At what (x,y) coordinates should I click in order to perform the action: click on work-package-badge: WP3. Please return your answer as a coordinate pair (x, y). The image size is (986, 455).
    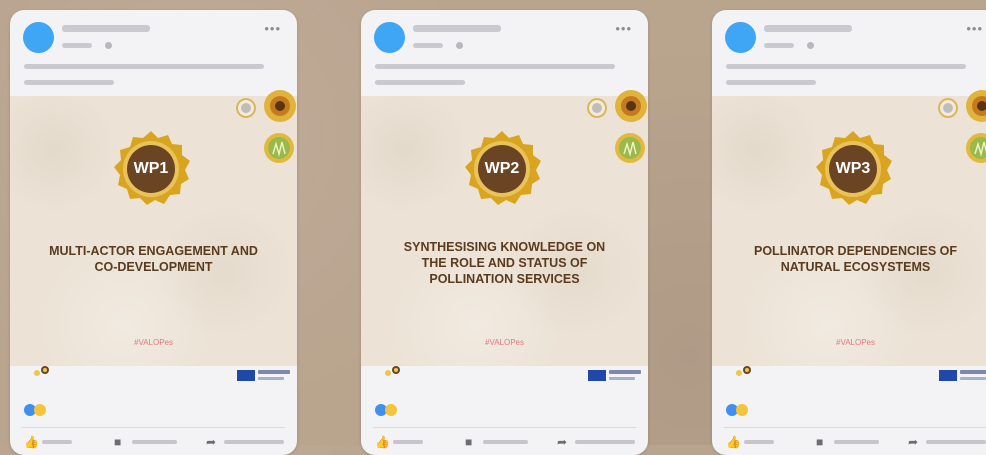
    Looking at the image, I should click on (853, 168).